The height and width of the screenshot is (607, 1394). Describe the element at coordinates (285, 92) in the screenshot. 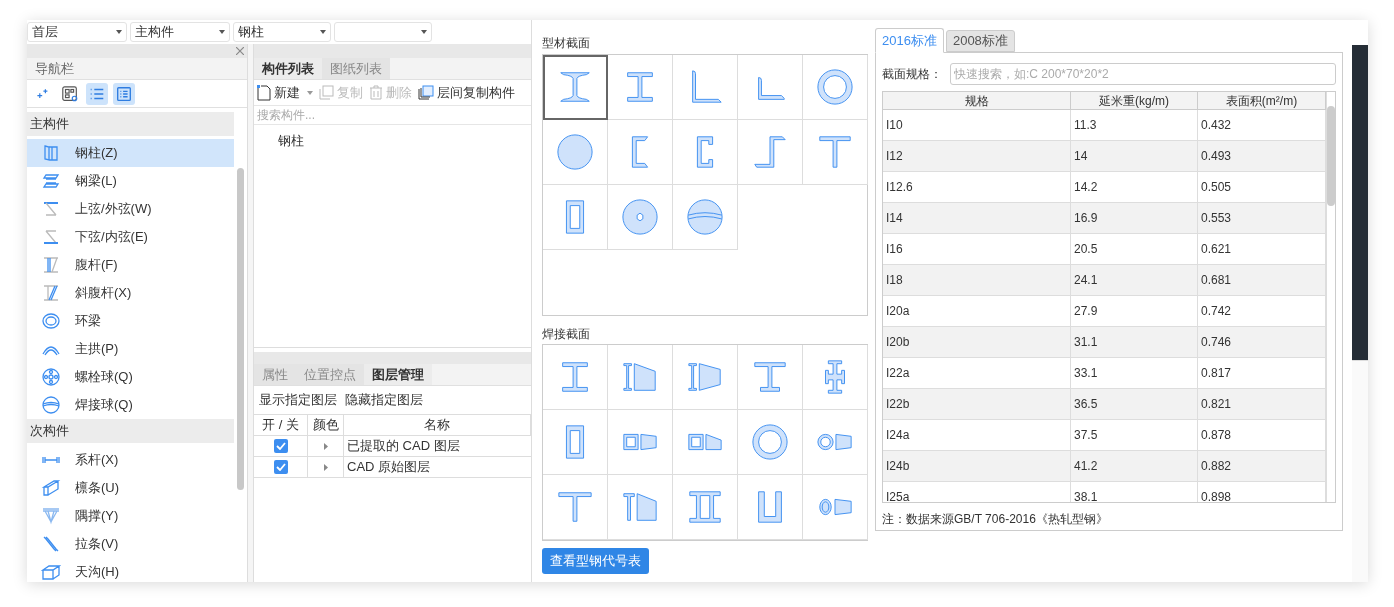

I see `toolbar-button: 新建` at that location.